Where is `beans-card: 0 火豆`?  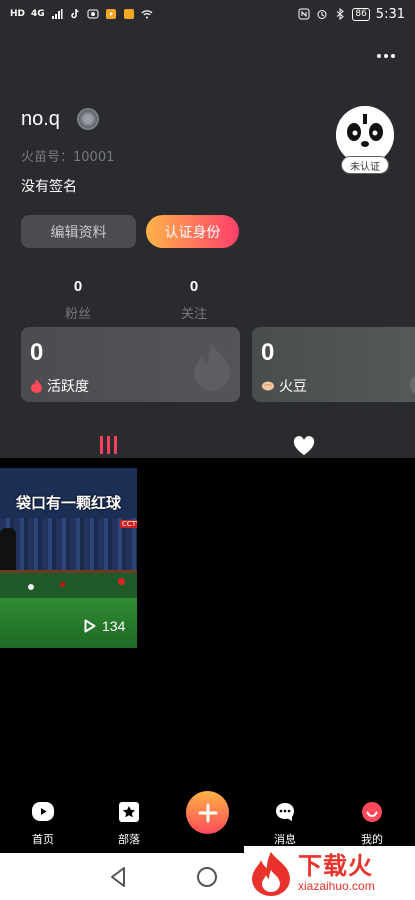 beans-card: 0 火豆 is located at coordinates (333, 364).